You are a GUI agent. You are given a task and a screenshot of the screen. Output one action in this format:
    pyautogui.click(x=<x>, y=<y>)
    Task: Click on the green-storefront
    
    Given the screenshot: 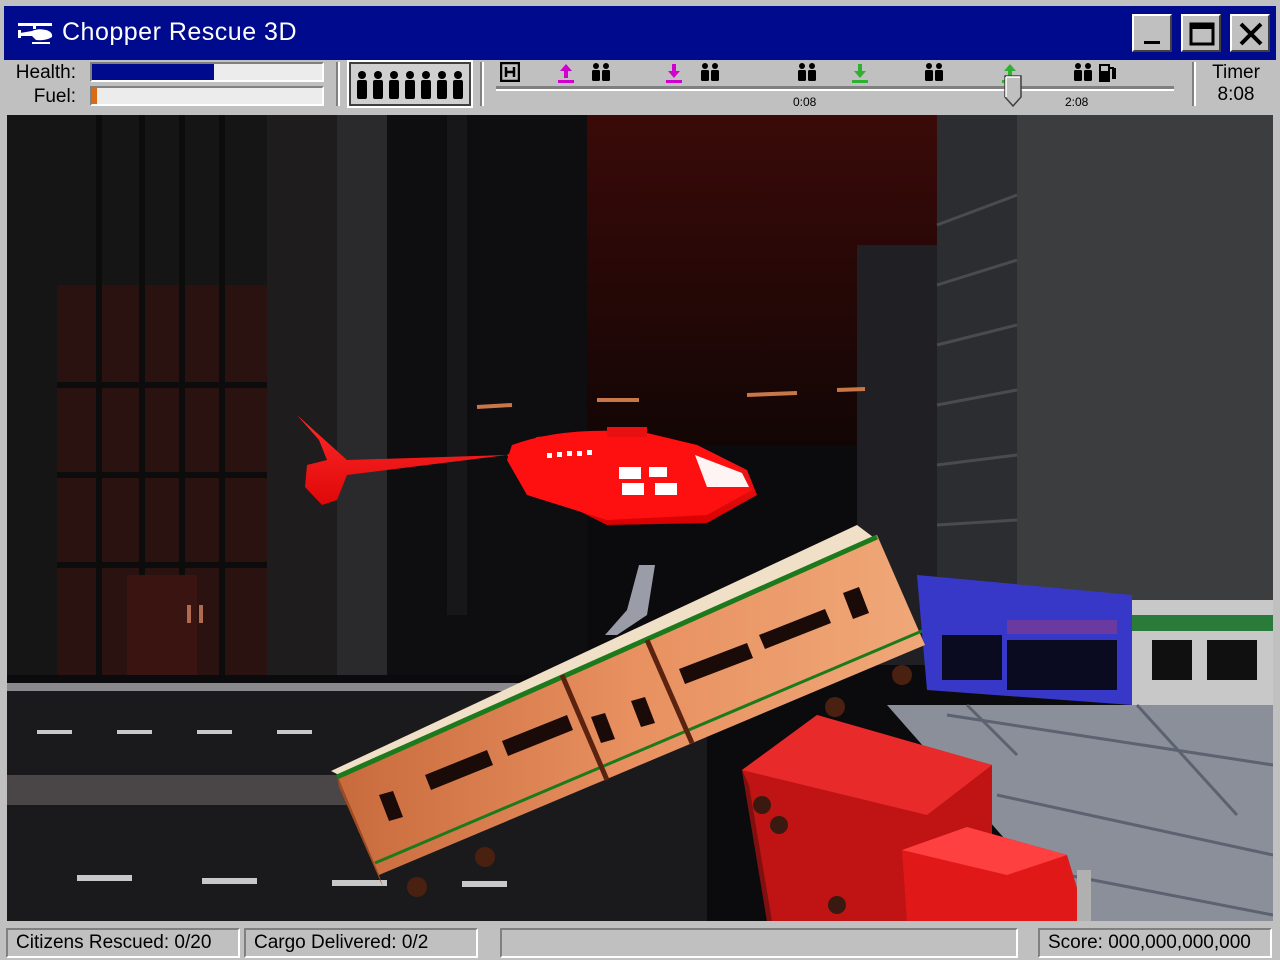 What is the action you would take?
    pyautogui.click(x=1202, y=652)
    